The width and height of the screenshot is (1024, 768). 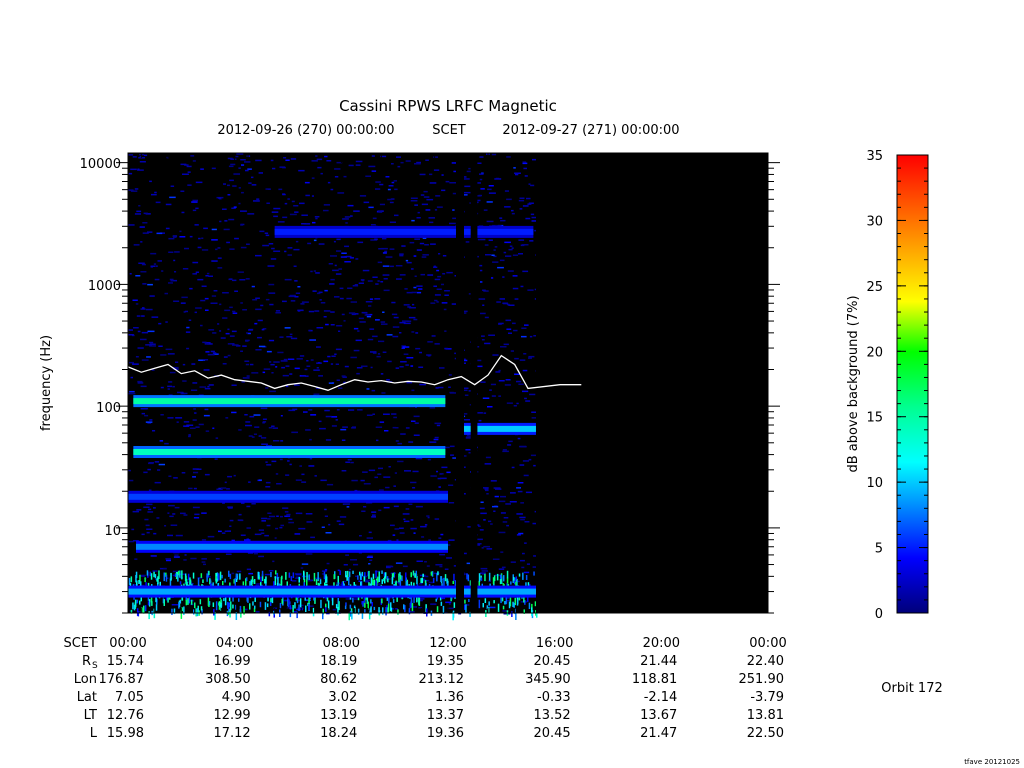 I want to click on row-label-lon: Lon, so click(x=85, y=679).